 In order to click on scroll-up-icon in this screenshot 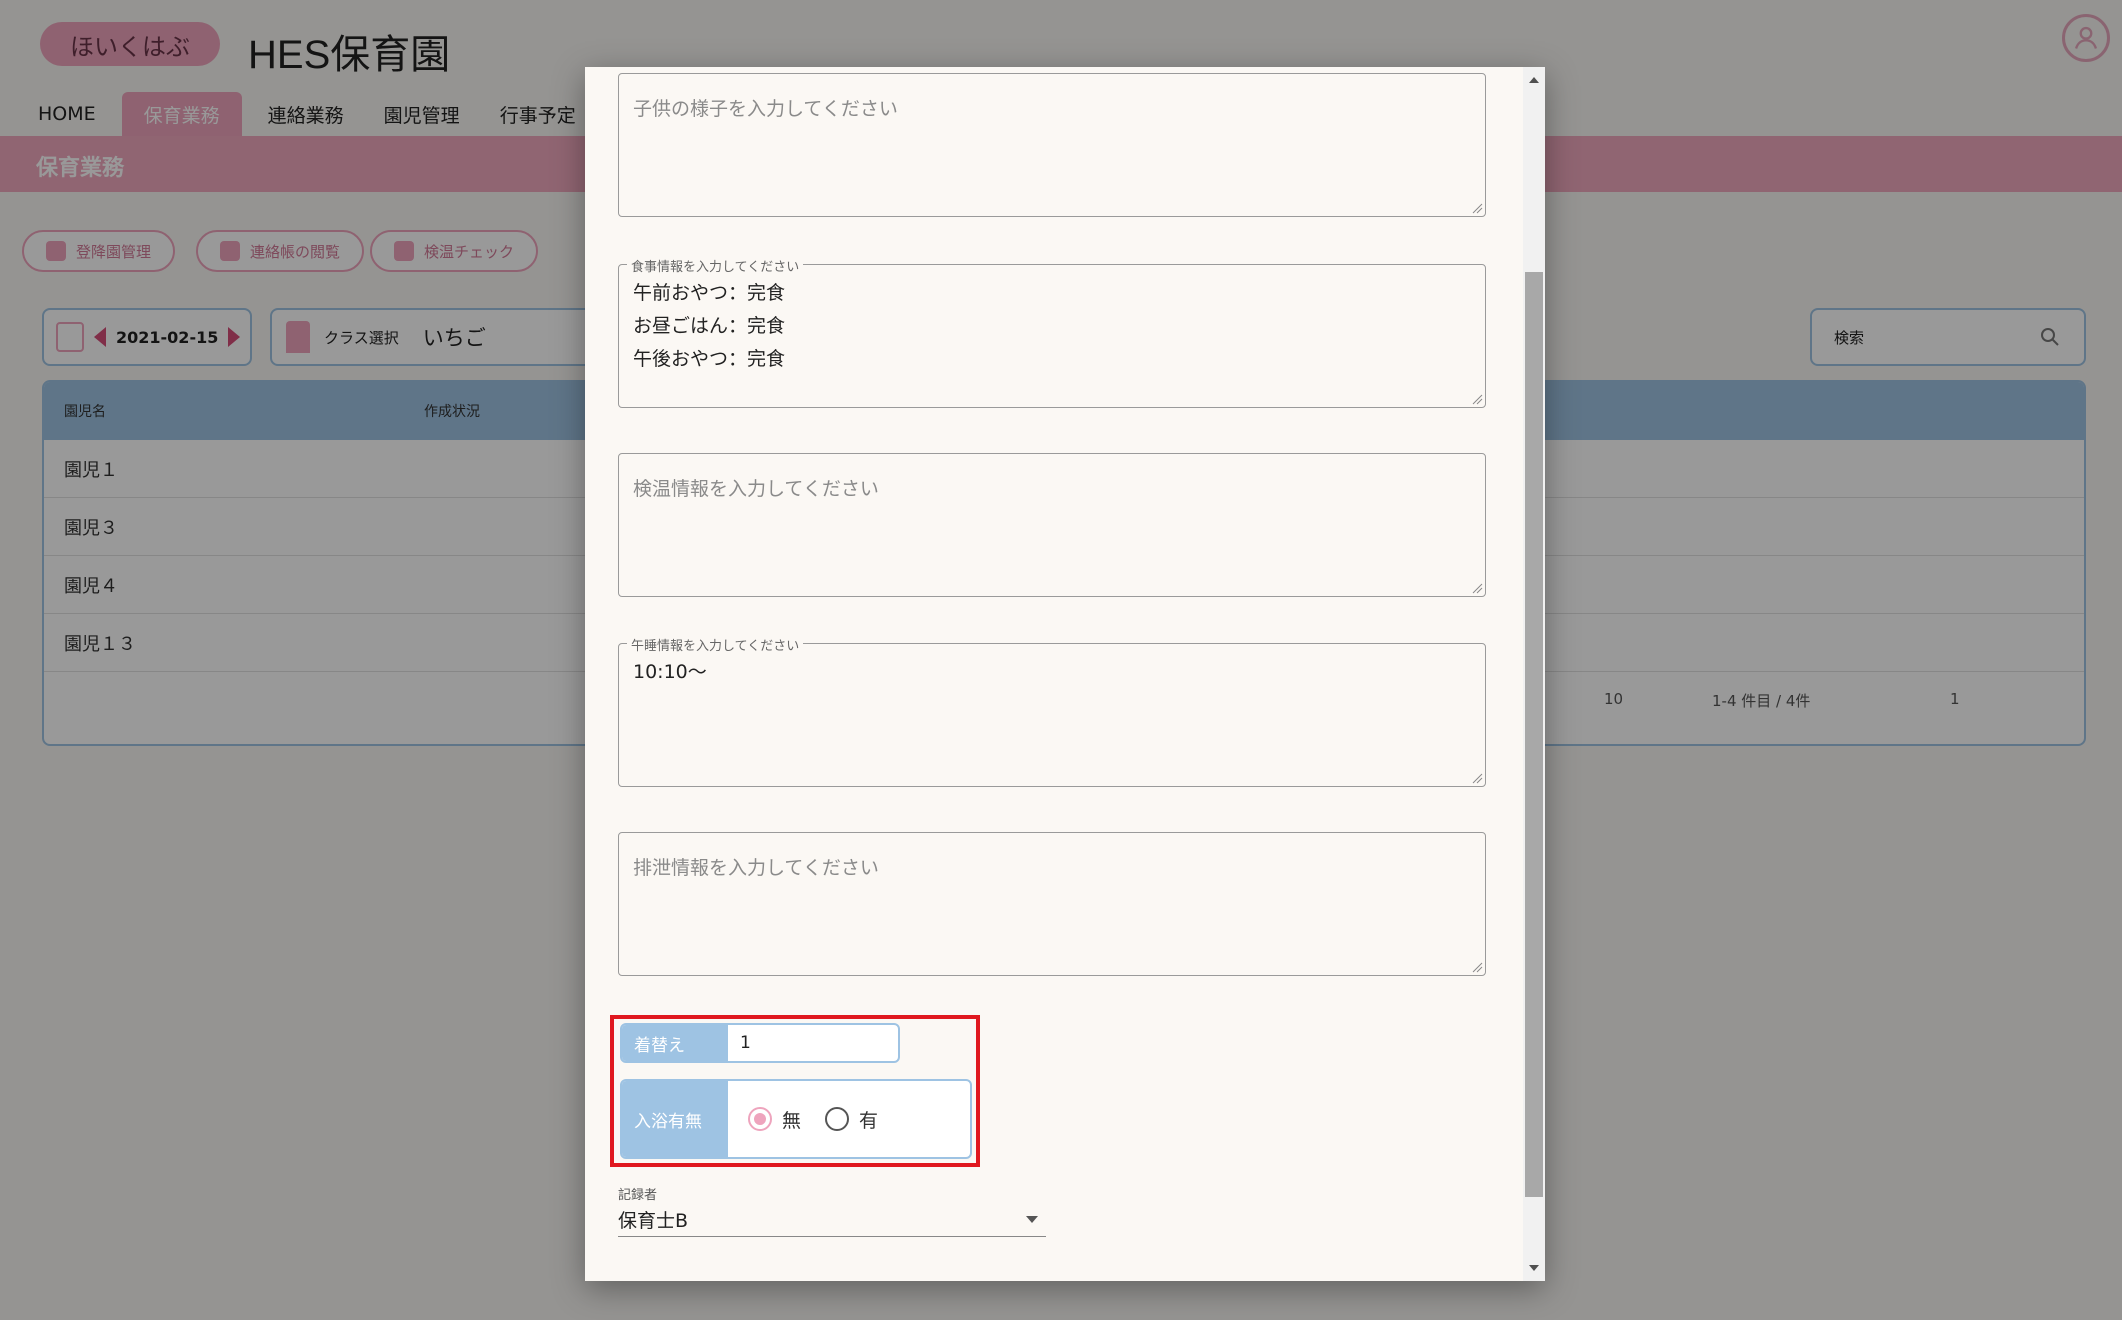, I will do `click(1534, 80)`.